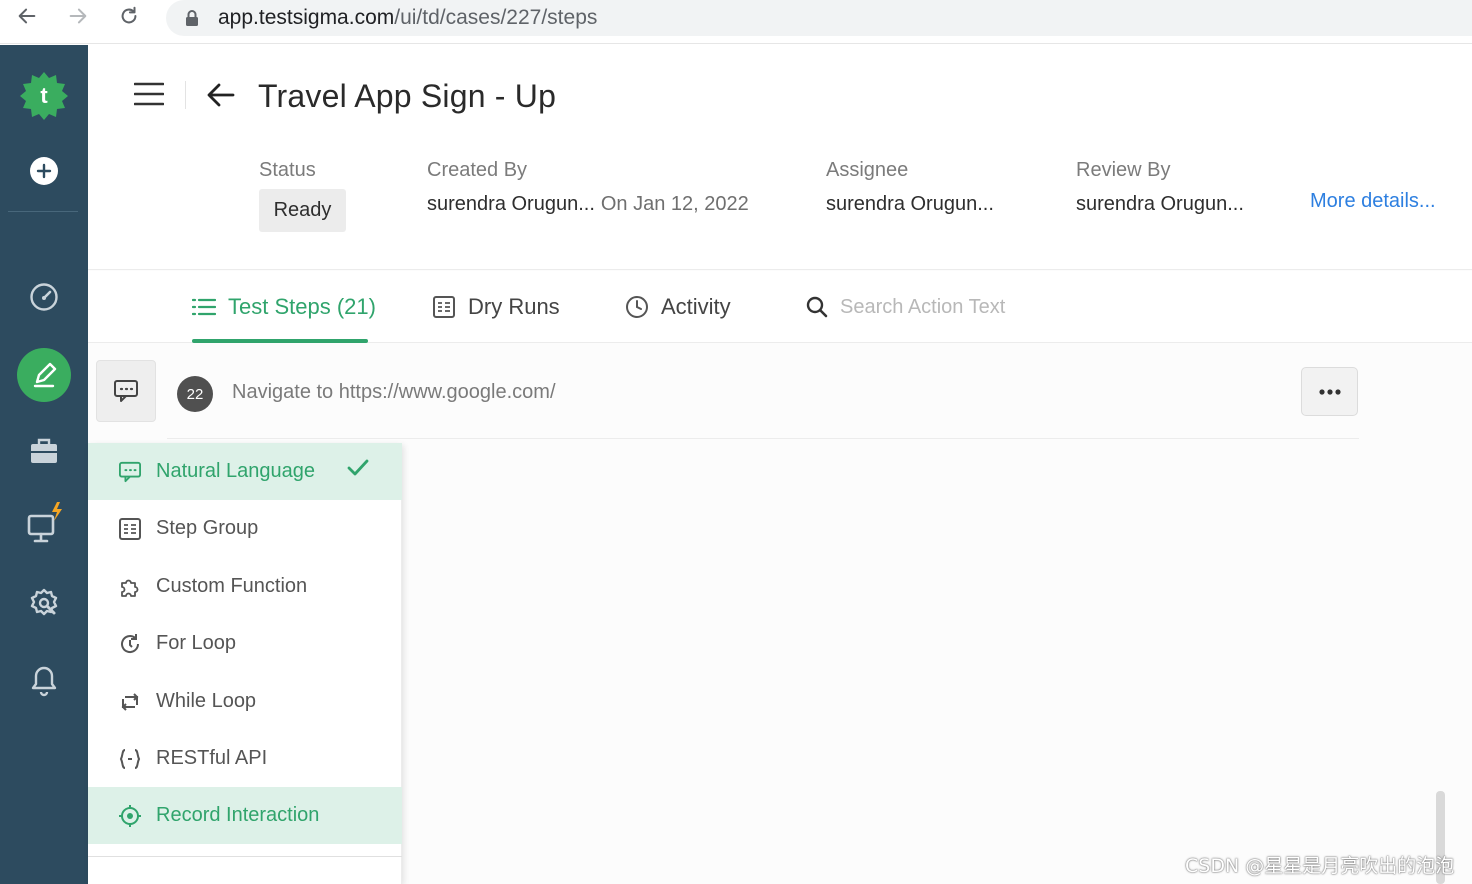 This screenshot has height=884, width=1472. Describe the element at coordinates (763, 438) in the screenshot. I see `step-row-divider` at that location.